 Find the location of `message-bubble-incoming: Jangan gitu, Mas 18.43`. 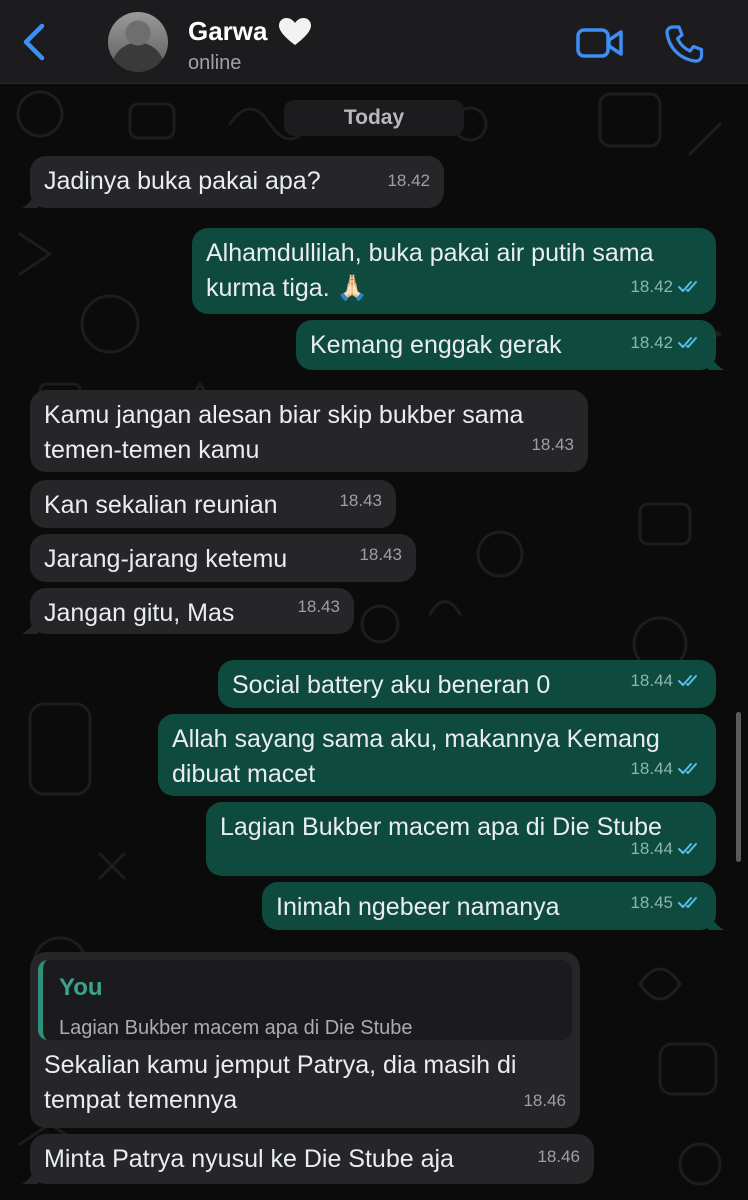

message-bubble-incoming: Jangan gitu, Mas 18.43 is located at coordinates (188, 611).